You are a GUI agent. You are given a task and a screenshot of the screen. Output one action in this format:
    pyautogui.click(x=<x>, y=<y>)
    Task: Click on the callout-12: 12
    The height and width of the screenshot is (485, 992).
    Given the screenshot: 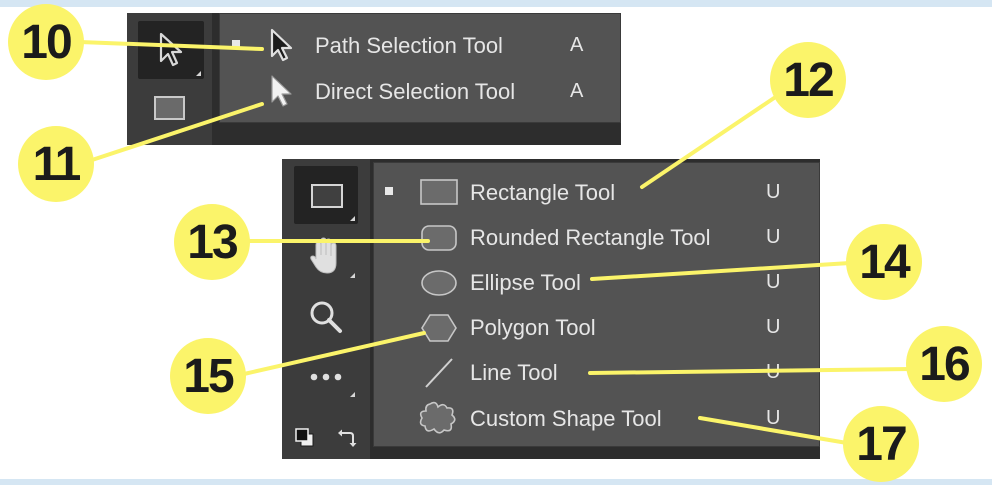 What is the action you would take?
    pyautogui.click(x=808, y=80)
    